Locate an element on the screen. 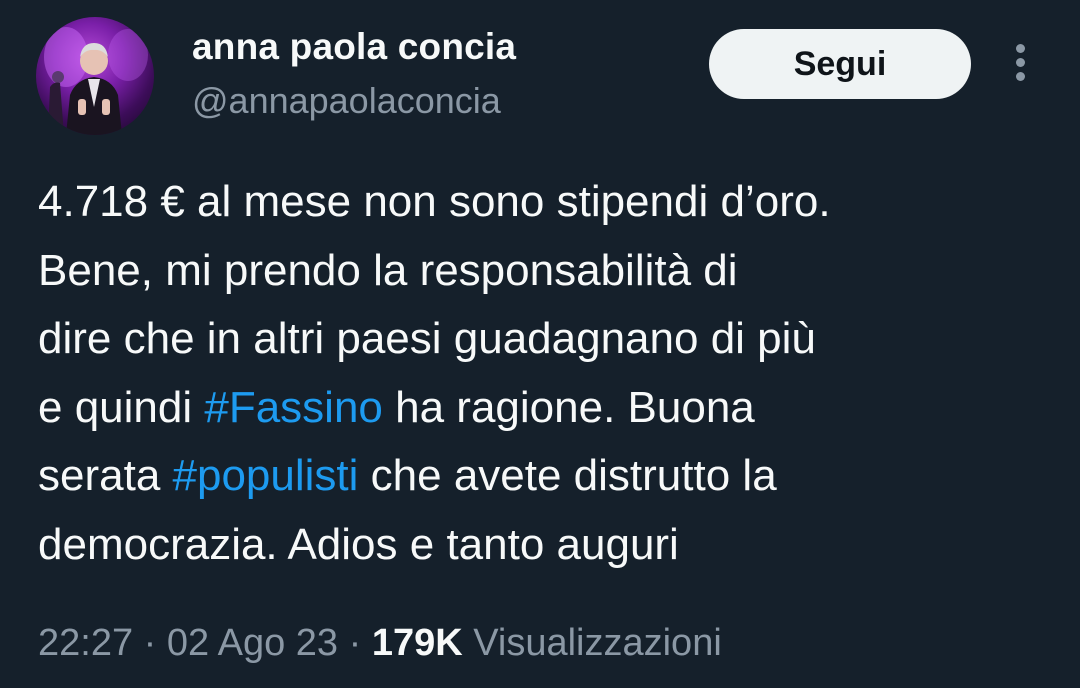  tweet-line: Bene, mi prendo la responsabilità di is located at coordinates (388, 270).